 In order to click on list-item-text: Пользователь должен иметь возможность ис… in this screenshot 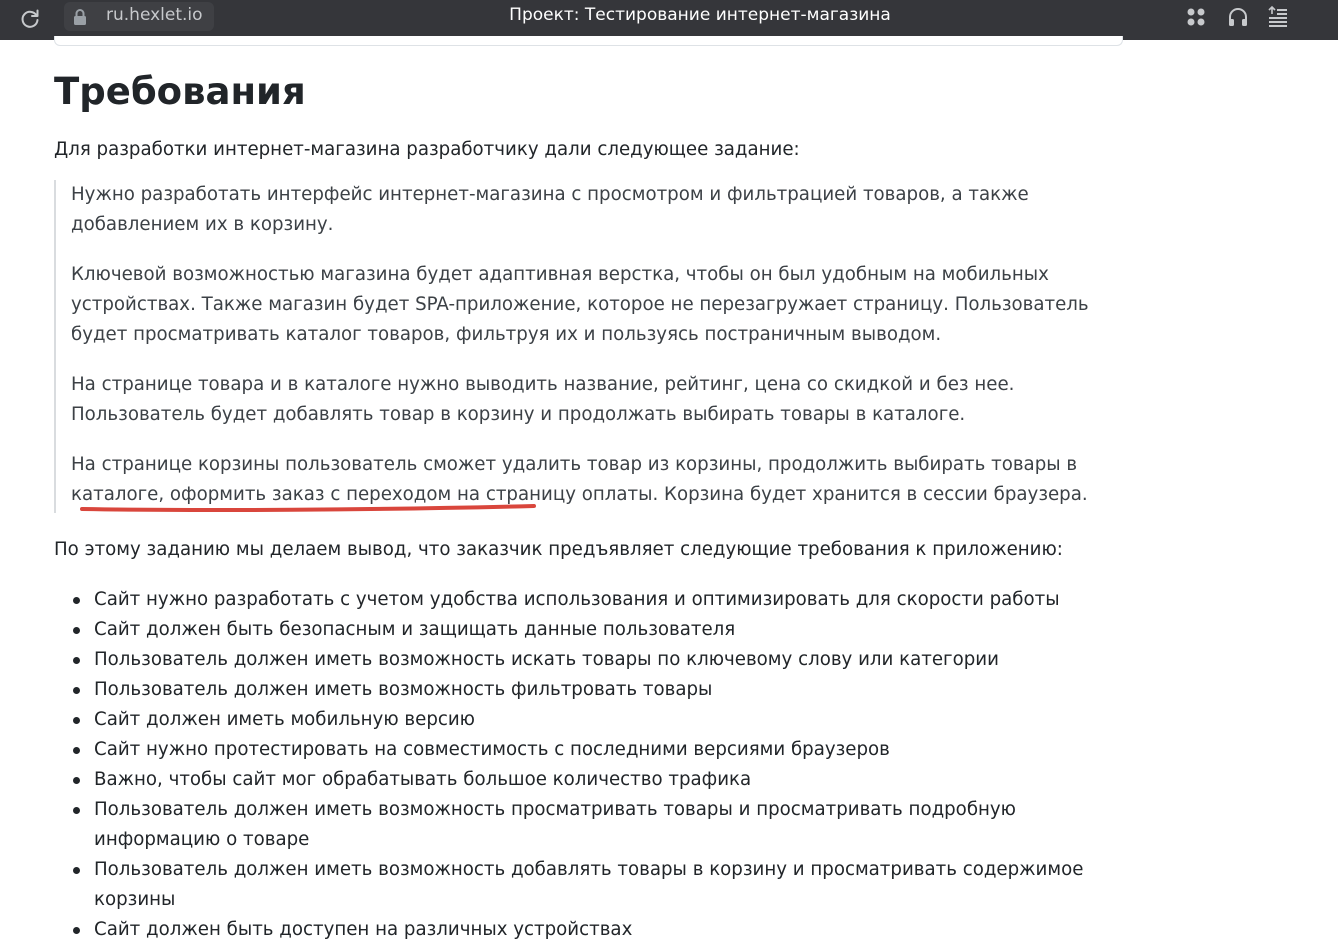, I will do `click(546, 659)`.